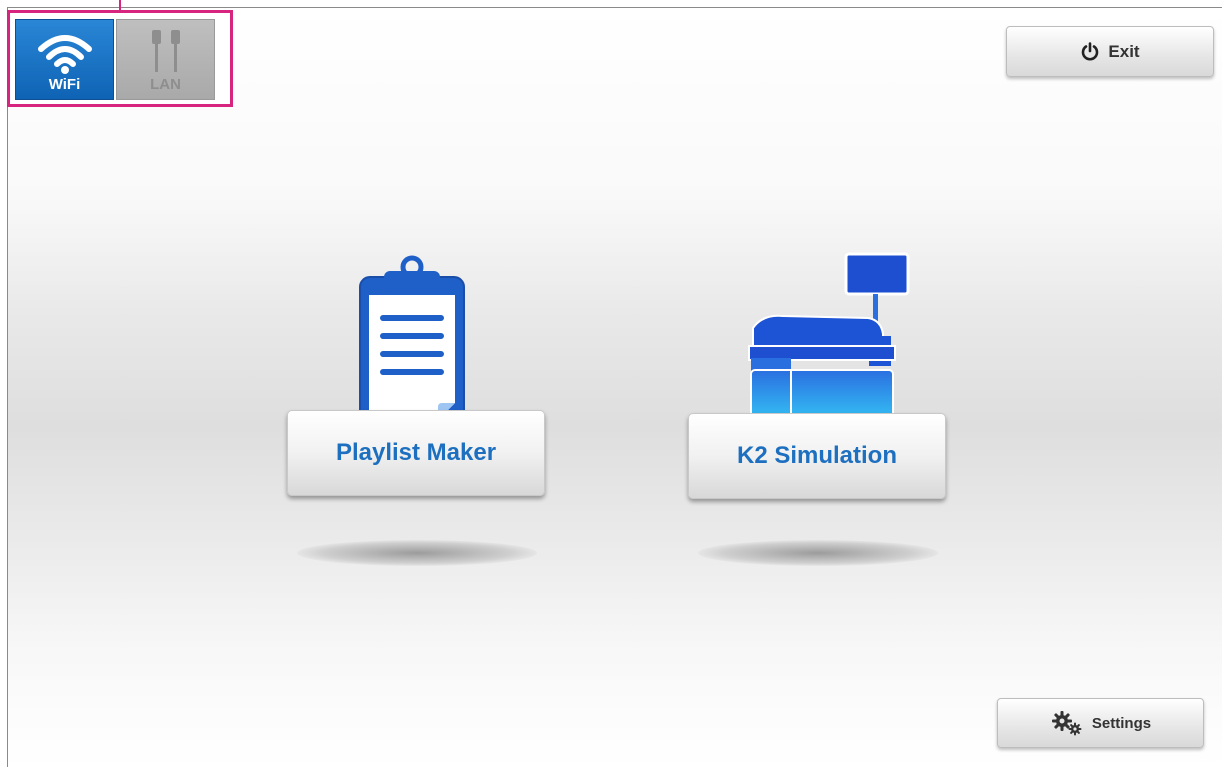 The image size is (1224, 769). I want to click on lan-cable-icon, so click(165, 51).